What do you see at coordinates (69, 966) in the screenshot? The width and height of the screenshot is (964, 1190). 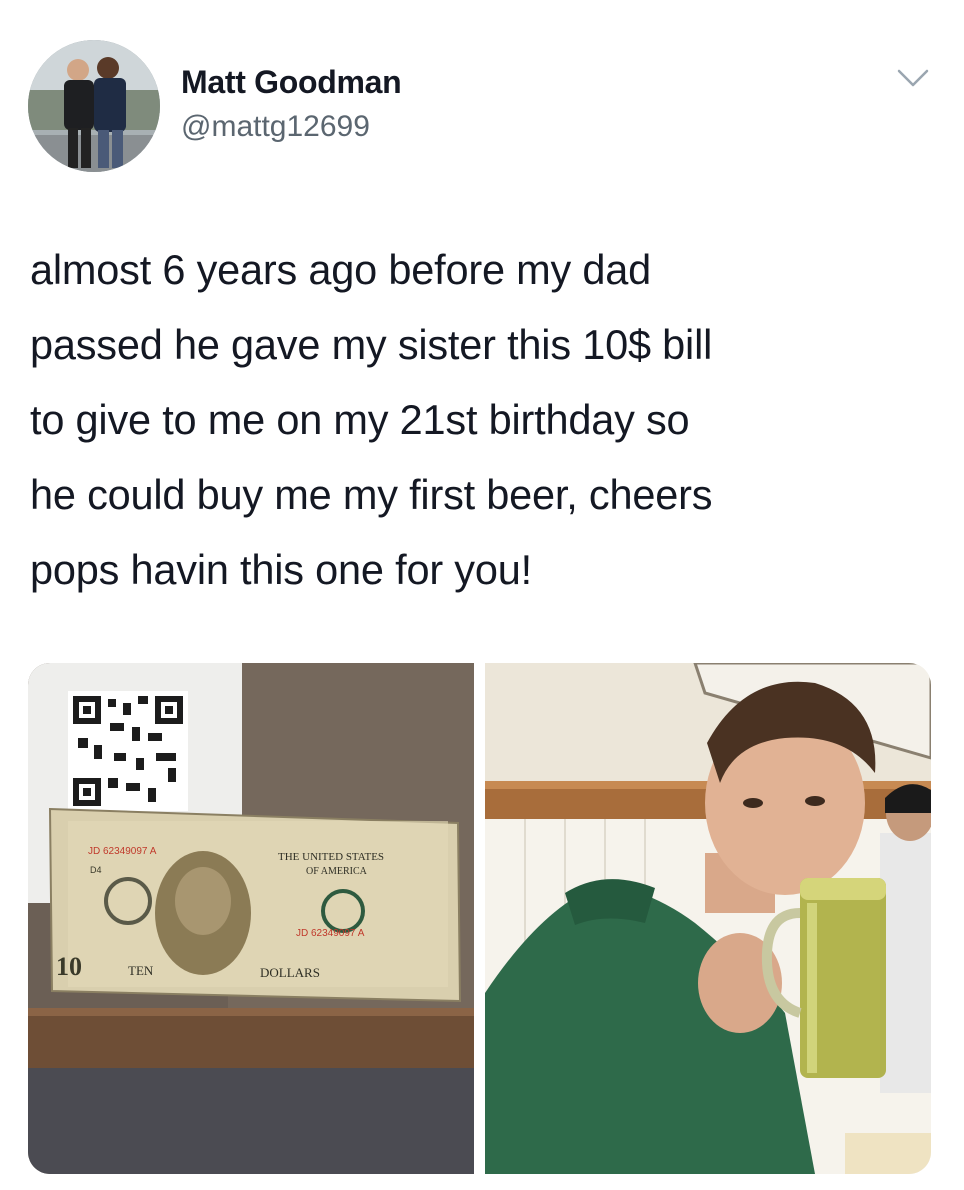 I see `bill-corner-value: 10` at bounding box center [69, 966].